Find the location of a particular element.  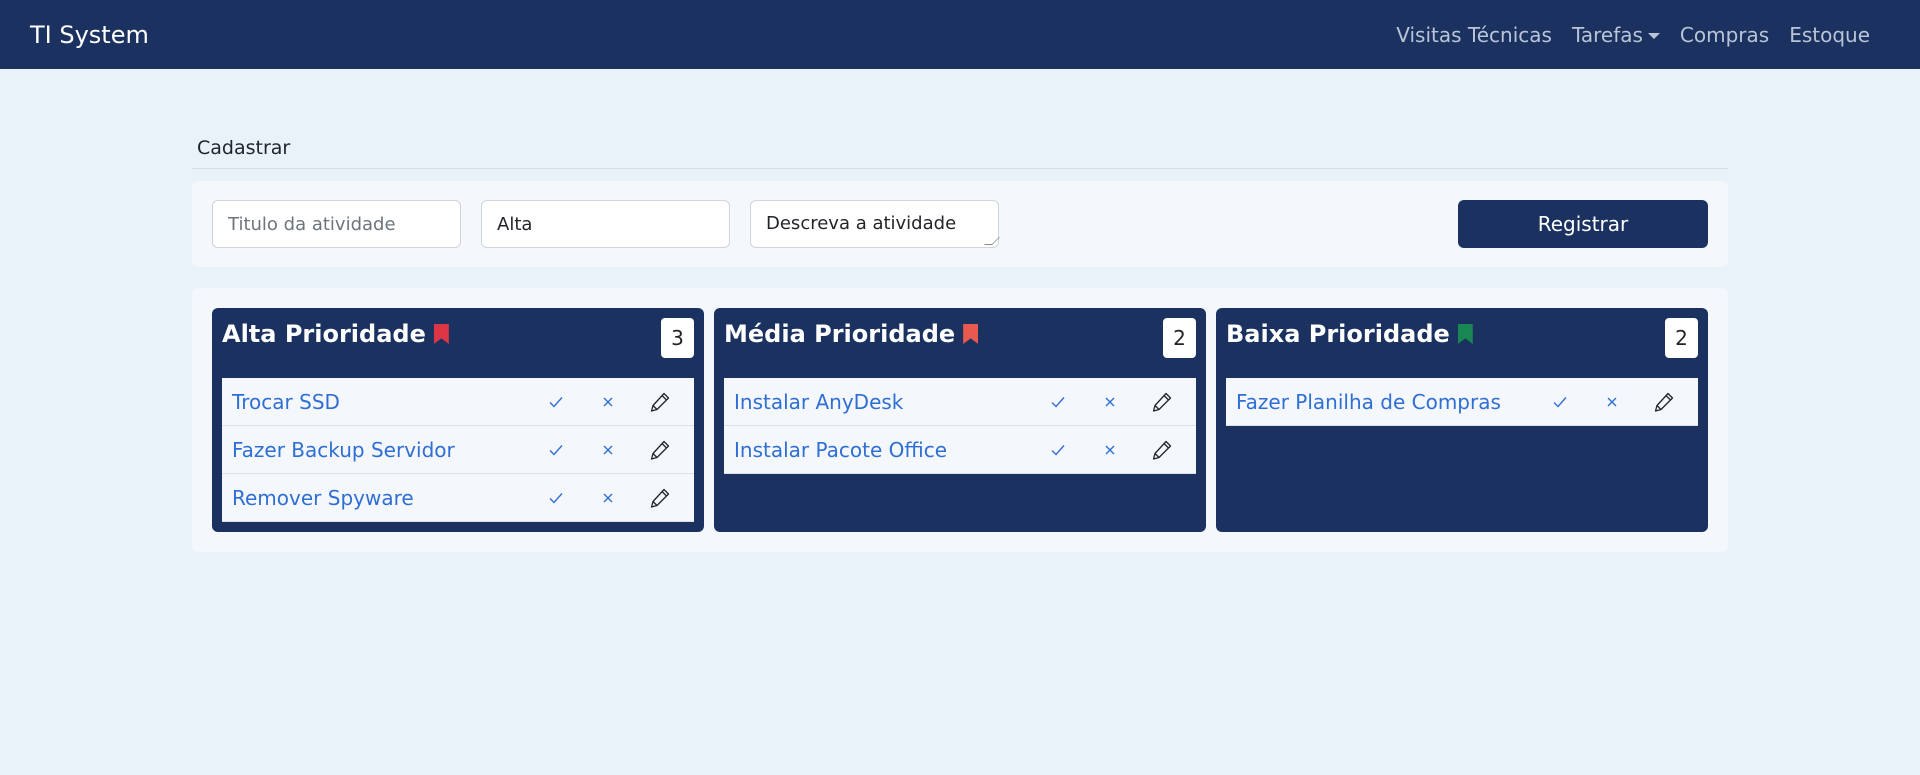

task-item: Fazer Planilha de Compras is located at coordinates (1462, 402).